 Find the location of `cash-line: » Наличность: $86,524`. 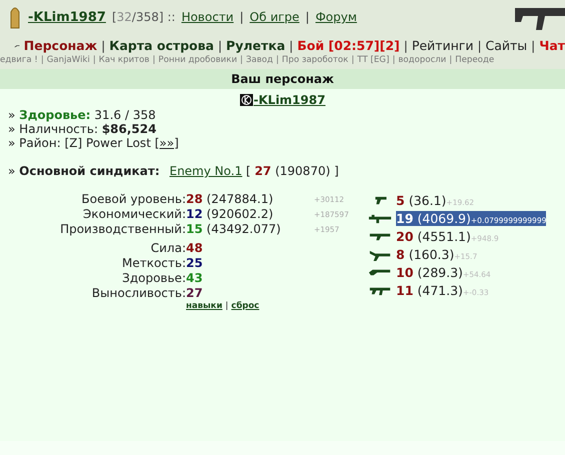

cash-line: » Наличность: $86,524 is located at coordinates (83, 129).